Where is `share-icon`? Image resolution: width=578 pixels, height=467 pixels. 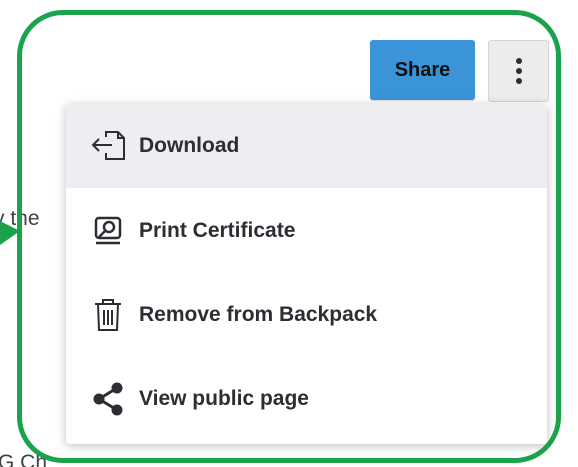 share-icon is located at coordinates (108, 399).